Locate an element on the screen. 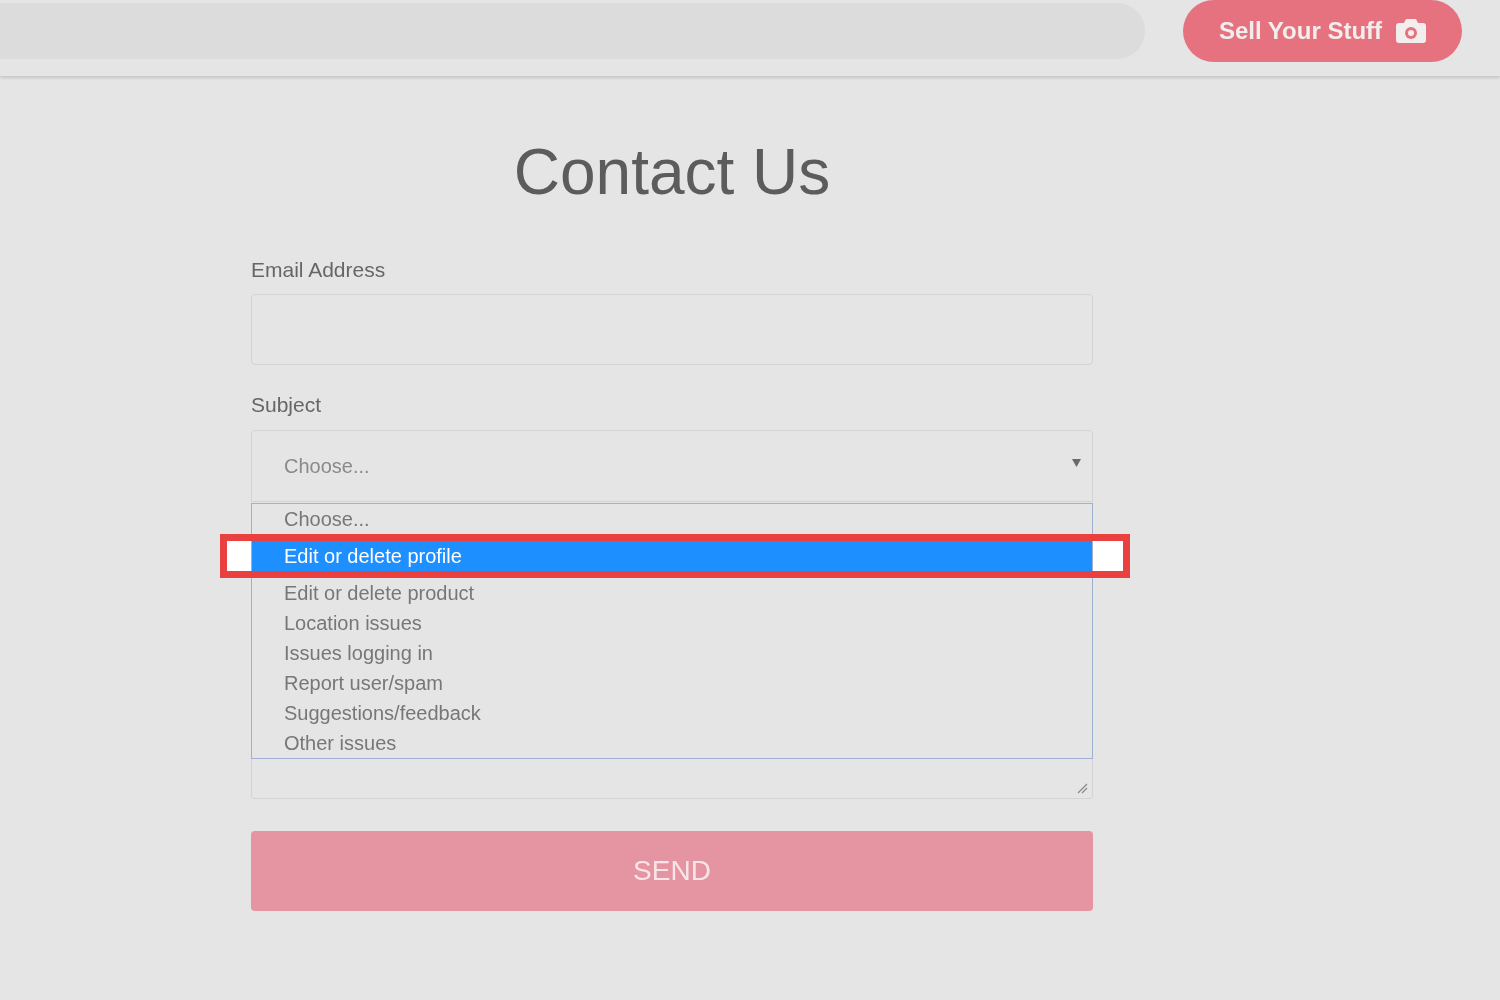 This screenshot has height=1000, width=1500. page-title: Contact Us is located at coordinates (672, 172).